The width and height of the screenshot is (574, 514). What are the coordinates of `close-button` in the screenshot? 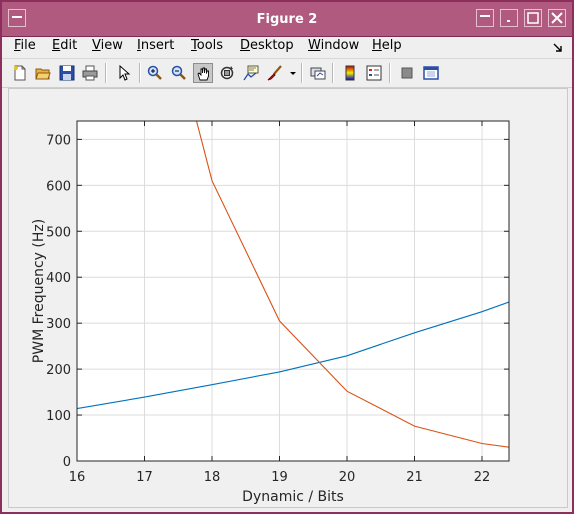 It's located at (557, 18).